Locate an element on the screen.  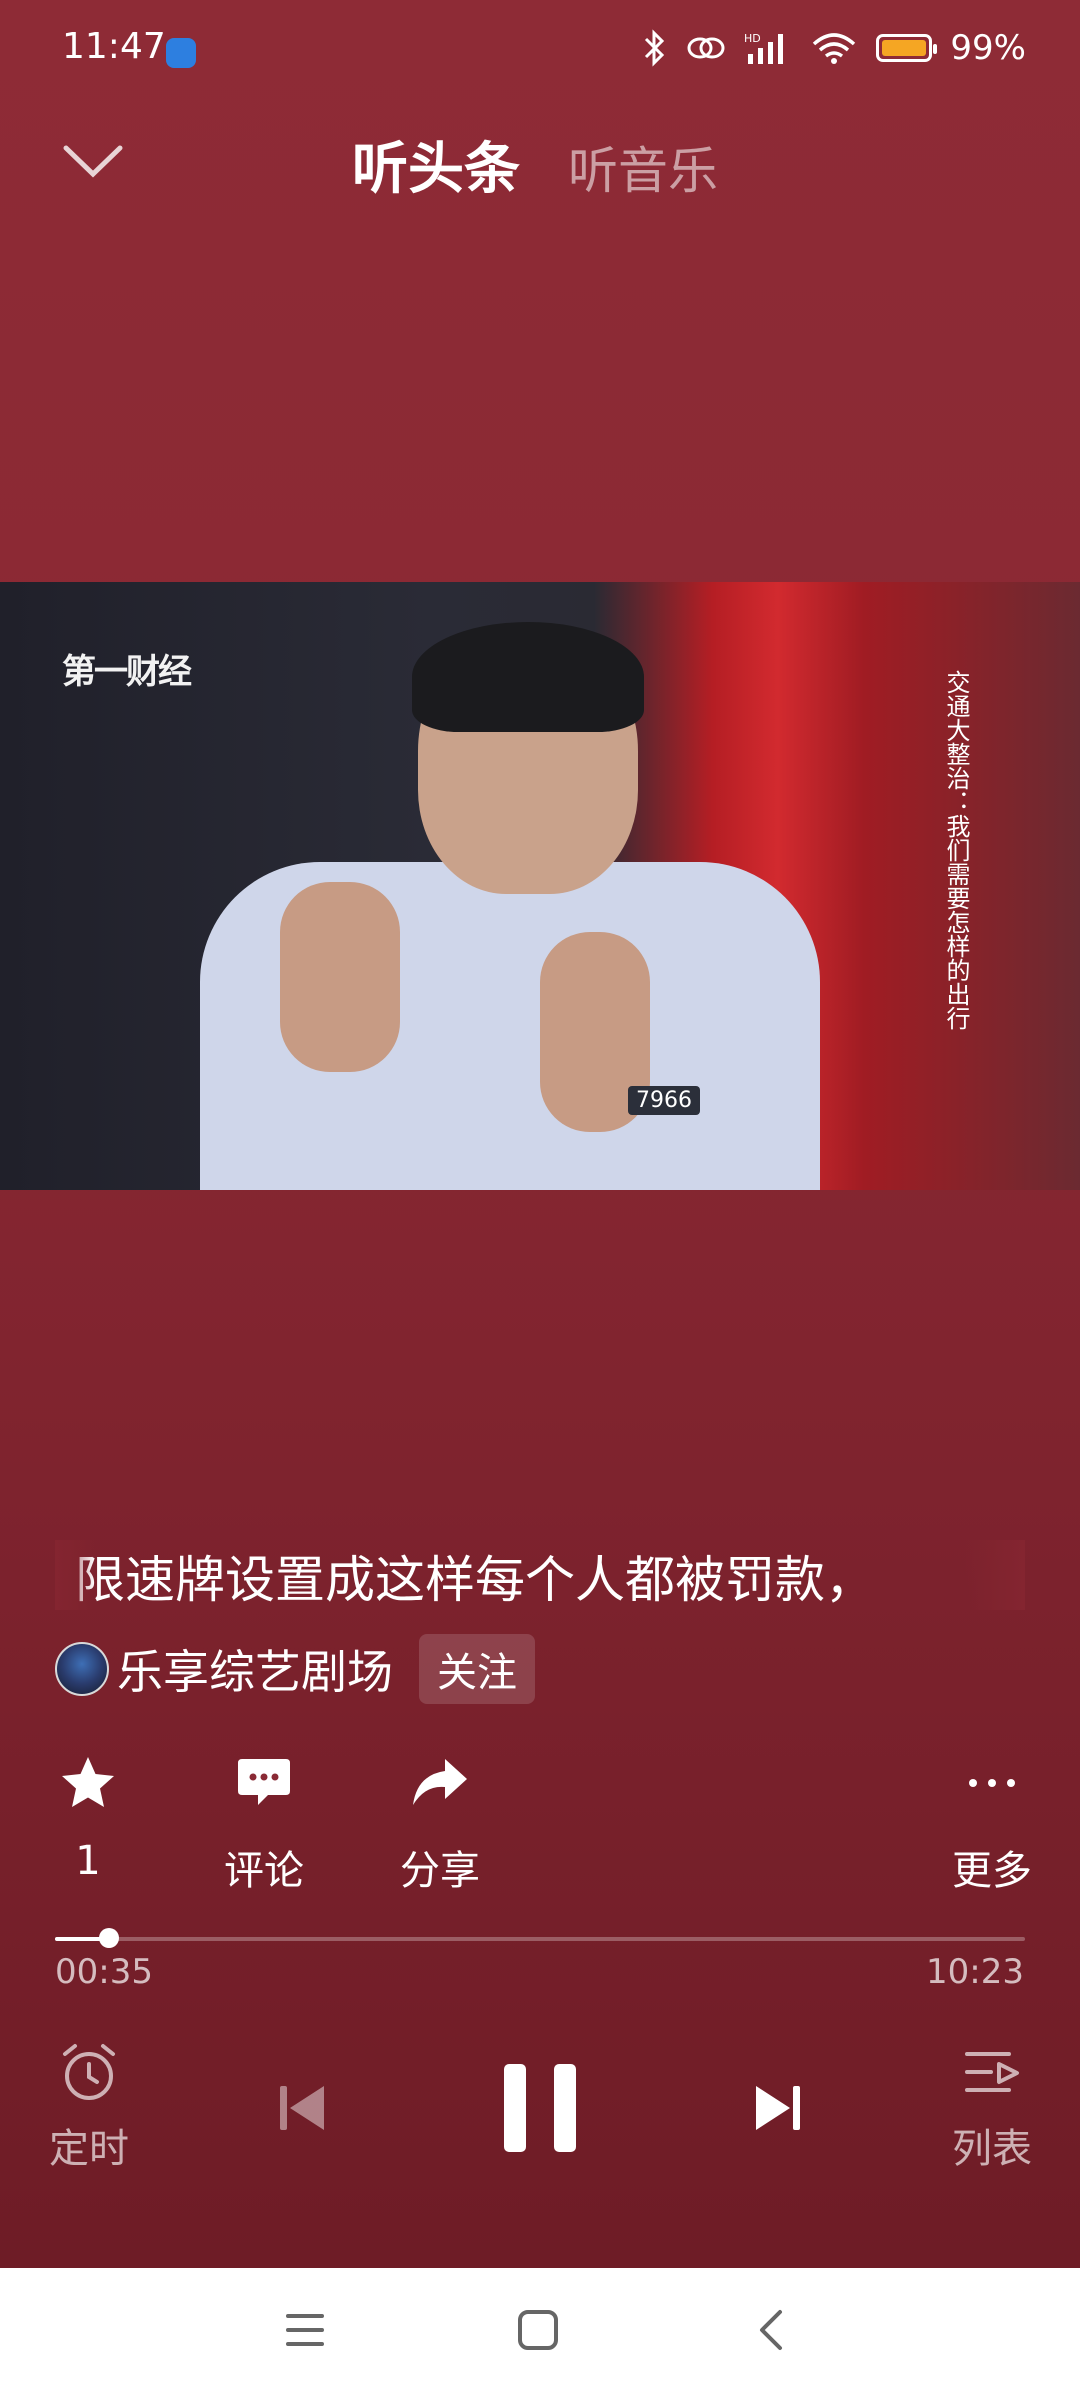
current-time: 00:35 is located at coordinates (104, 1972).